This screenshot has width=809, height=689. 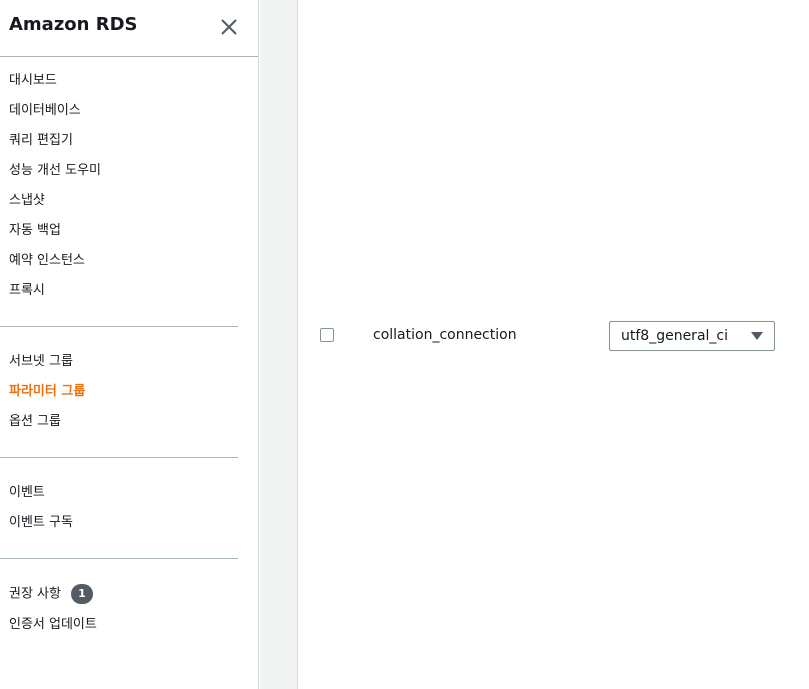 I want to click on sidebar-item-automated-backups: 자동 백업, so click(x=35, y=231).